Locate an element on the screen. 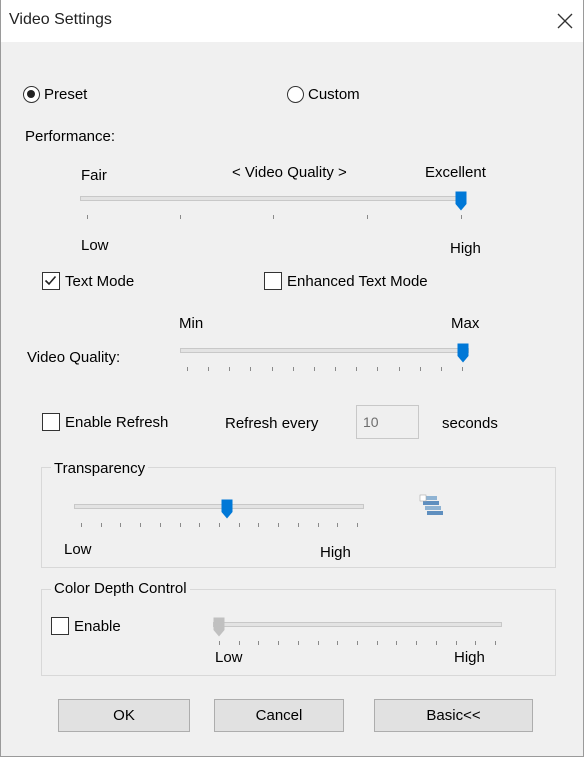  enhanced-text-mode-checkbox is located at coordinates (273, 281).